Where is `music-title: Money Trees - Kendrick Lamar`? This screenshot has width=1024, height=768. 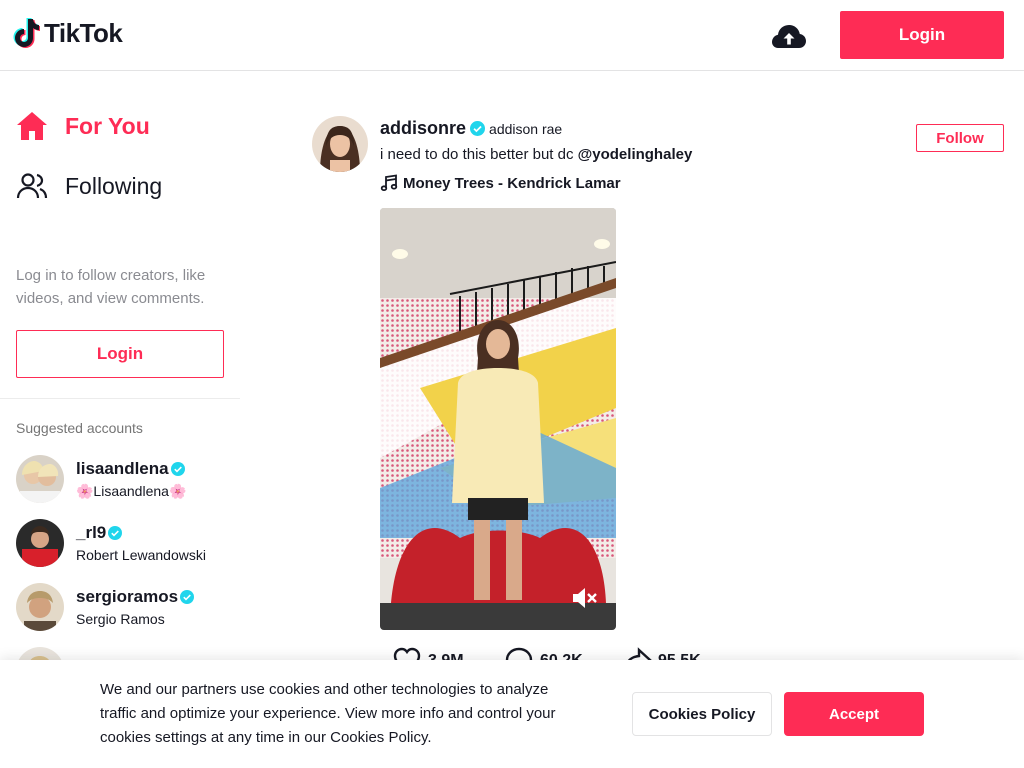
music-title: Money Trees - Kendrick Lamar is located at coordinates (512, 183).